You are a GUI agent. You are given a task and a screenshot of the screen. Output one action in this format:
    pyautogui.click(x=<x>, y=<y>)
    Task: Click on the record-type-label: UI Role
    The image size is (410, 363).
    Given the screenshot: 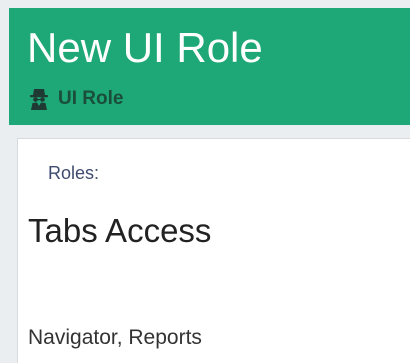 What is the action you would take?
    pyautogui.click(x=76, y=99)
    